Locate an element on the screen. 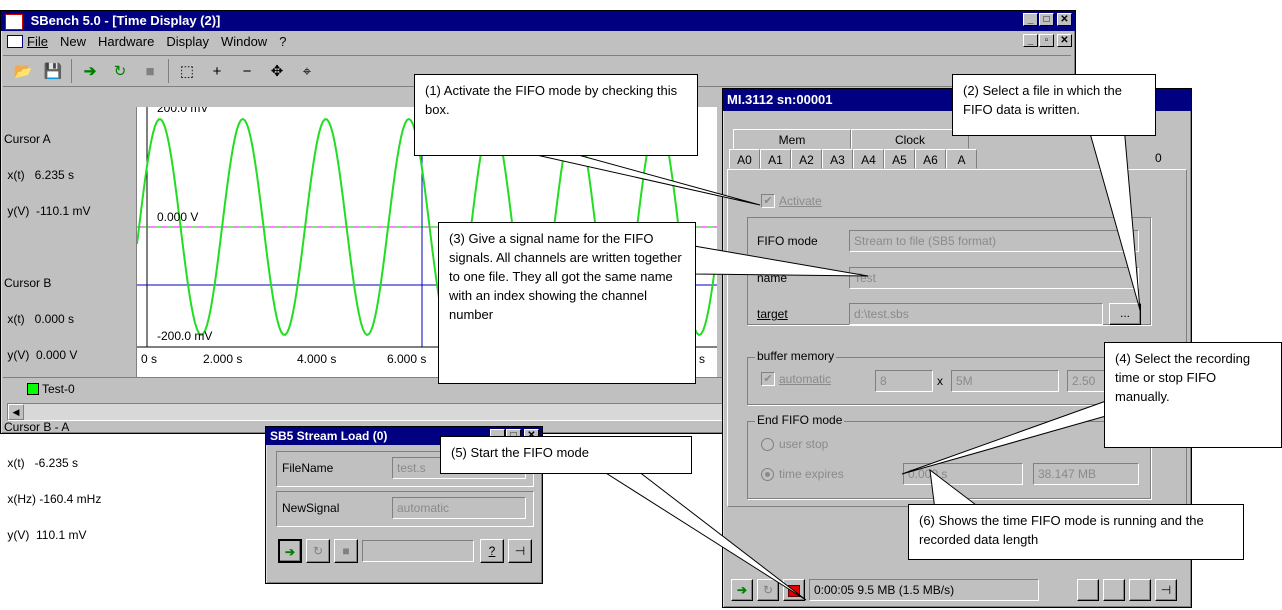  stream-start-button: ➔ is located at coordinates (290, 551).